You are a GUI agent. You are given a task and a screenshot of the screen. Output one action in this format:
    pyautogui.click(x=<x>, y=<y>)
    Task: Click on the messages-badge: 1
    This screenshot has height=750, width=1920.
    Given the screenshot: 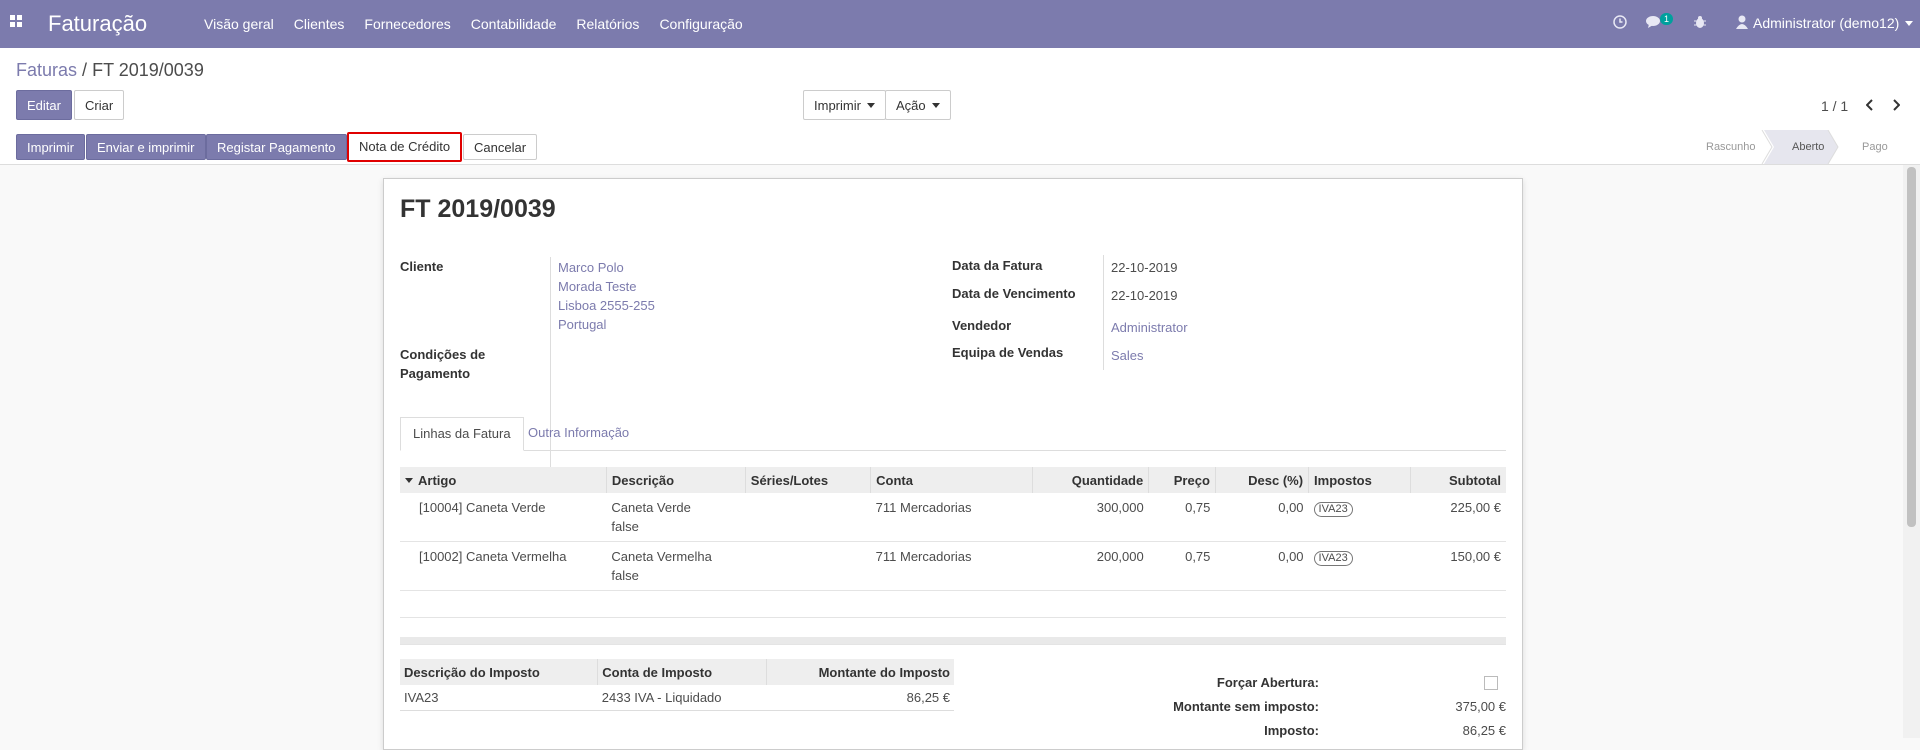 What is the action you would take?
    pyautogui.click(x=1667, y=19)
    